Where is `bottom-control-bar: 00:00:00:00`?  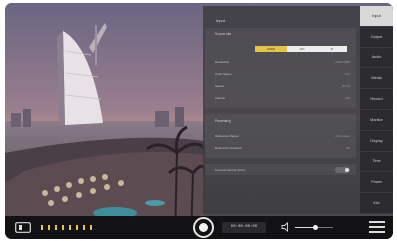 bottom-control-bar: 00:00:00:00 is located at coordinates (199, 227).